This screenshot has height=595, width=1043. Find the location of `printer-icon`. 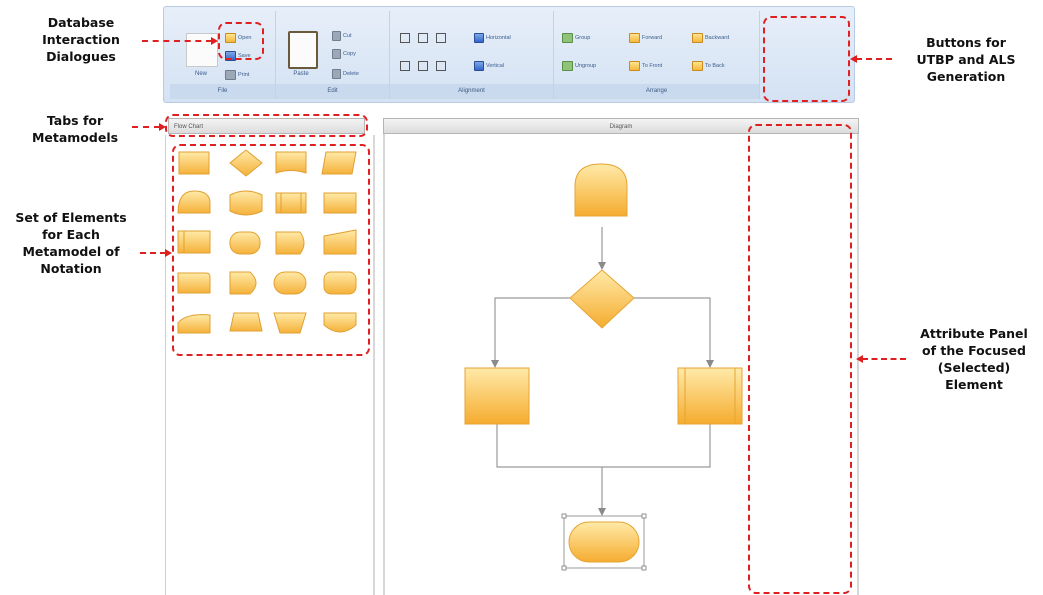

printer-icon is located at coordinates (230, 75).